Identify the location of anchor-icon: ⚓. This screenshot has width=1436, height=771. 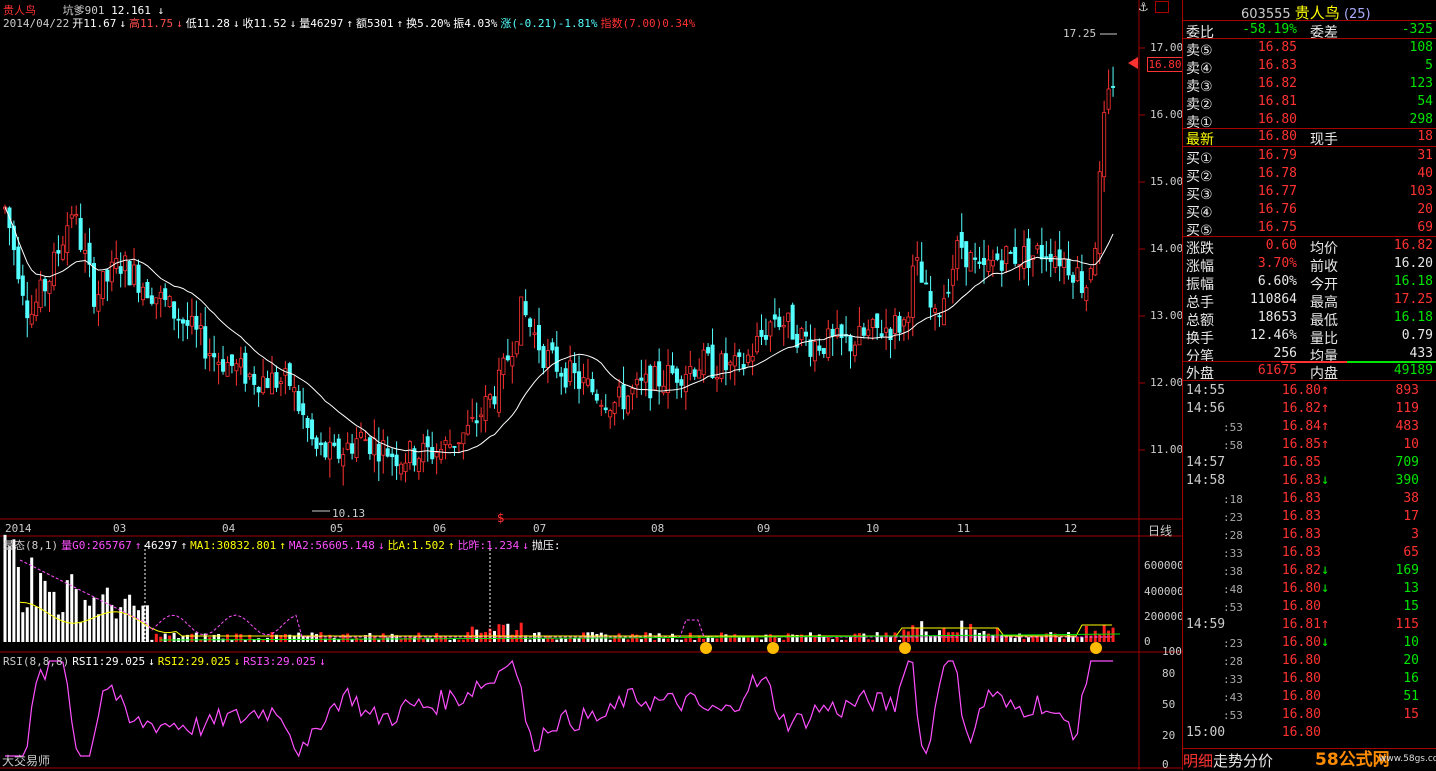
(1143, 7).